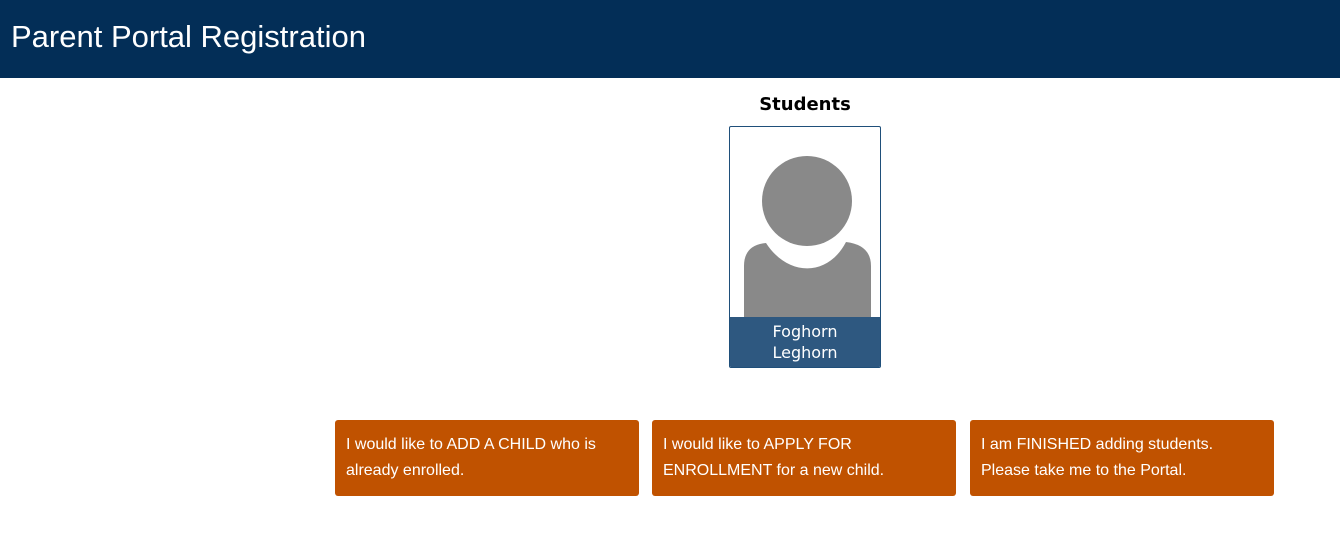  What do you see at coordinates (805, 342) in the screenshot?
I see `student-name: Foghorn Leghorn` at bounding box center [805, 342].